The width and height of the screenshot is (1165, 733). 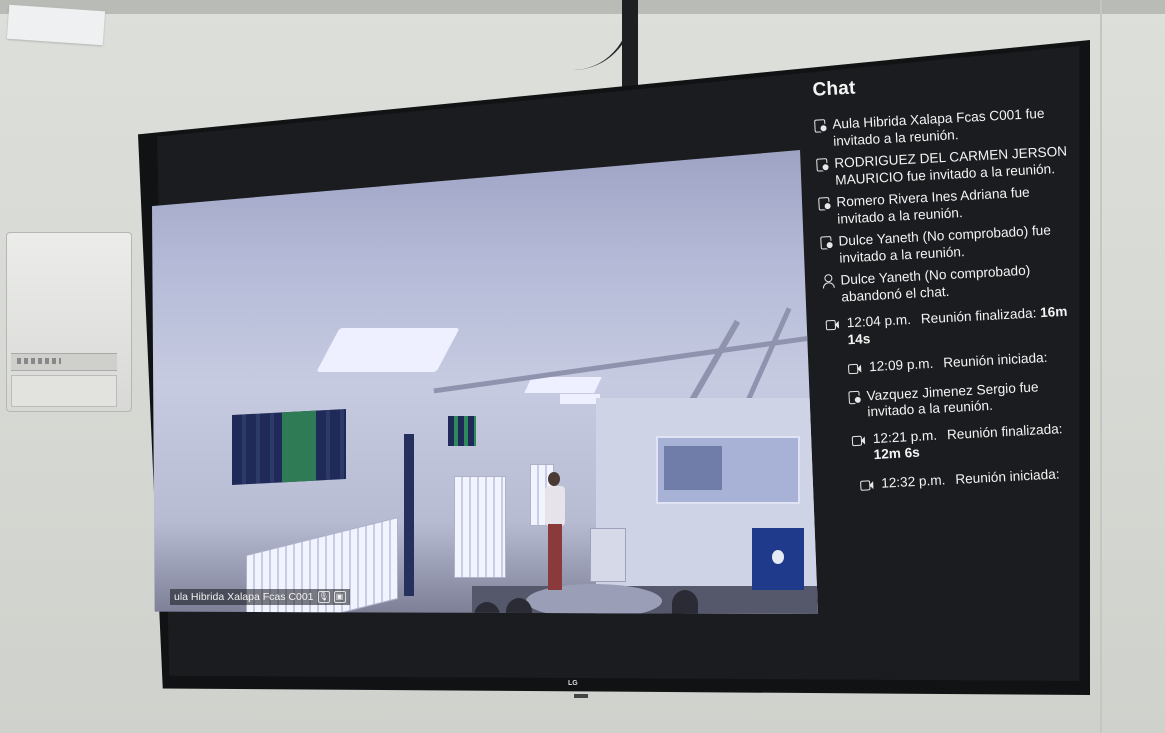 I want to click on tv-stand, so click(x=581, y=696).